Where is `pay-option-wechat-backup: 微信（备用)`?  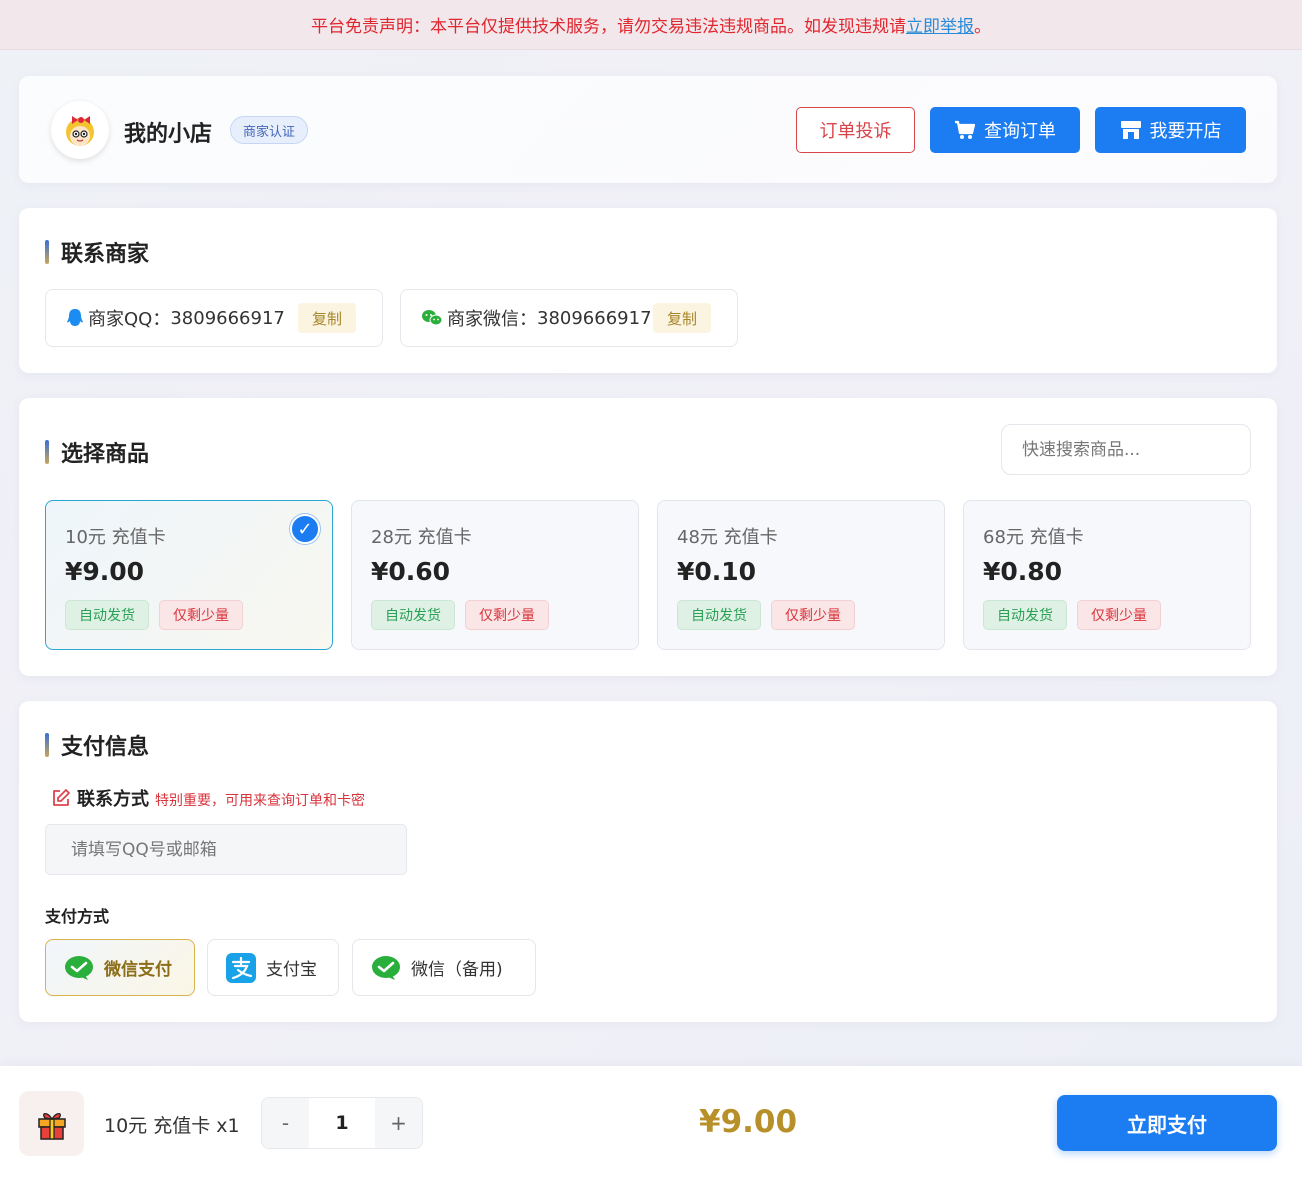
pay-option-wechat-backup: 微信（备用) is located at coordinates (444, 967).